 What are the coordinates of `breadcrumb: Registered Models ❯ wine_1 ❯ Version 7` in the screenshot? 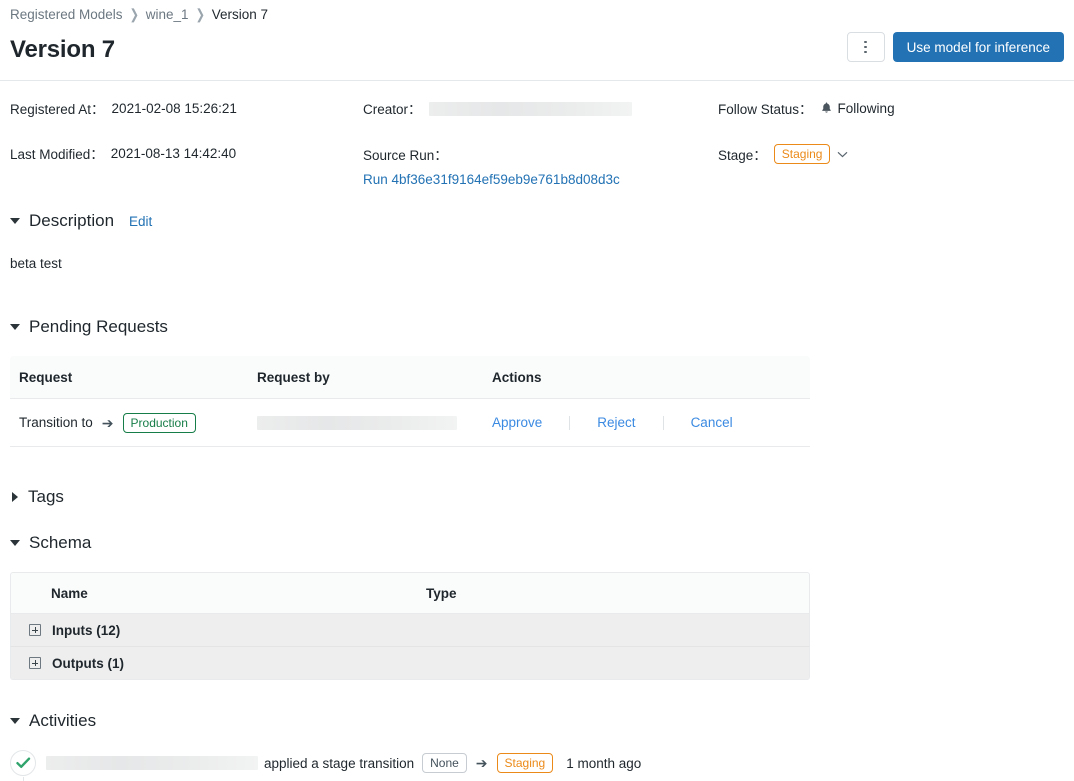 It's located at (139, 14).